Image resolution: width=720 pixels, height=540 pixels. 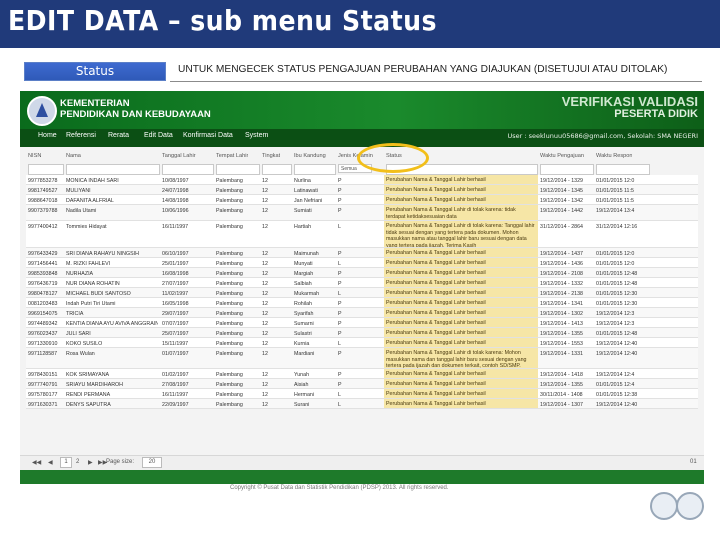 I want to click on cell-nama: M. RIZKI FAHLEVI, so click(x=88, y=264).